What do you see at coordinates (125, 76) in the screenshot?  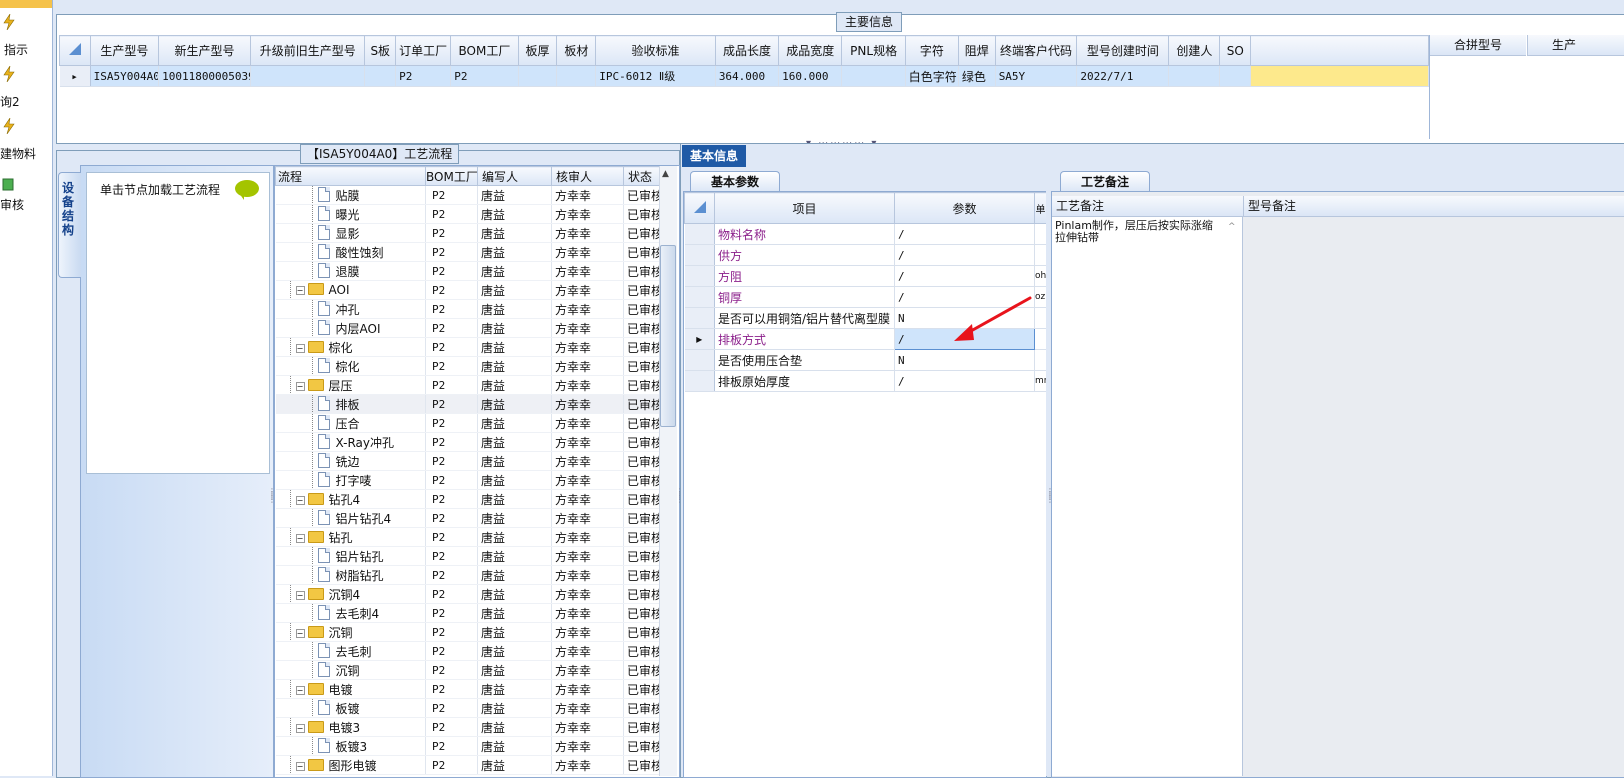 I see `table-cell: ISA5Y004A0` at bounding box center [125, 76].